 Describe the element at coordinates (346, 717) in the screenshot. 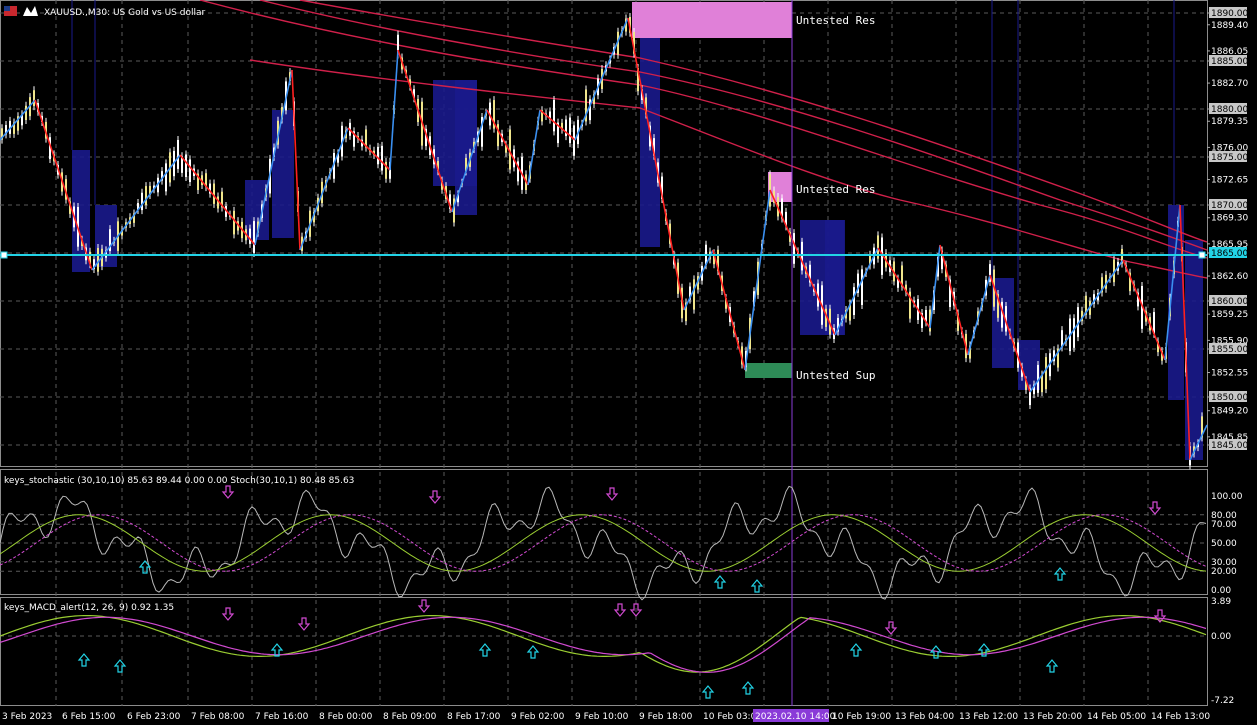

I see `time-label: 8 Feb 00:00` at that location.